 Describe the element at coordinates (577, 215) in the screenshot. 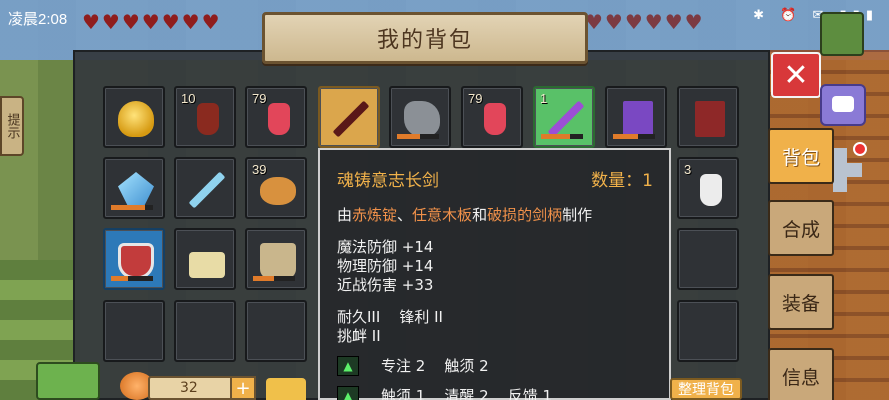

I see `recipe-suffix: 制作` at that location.